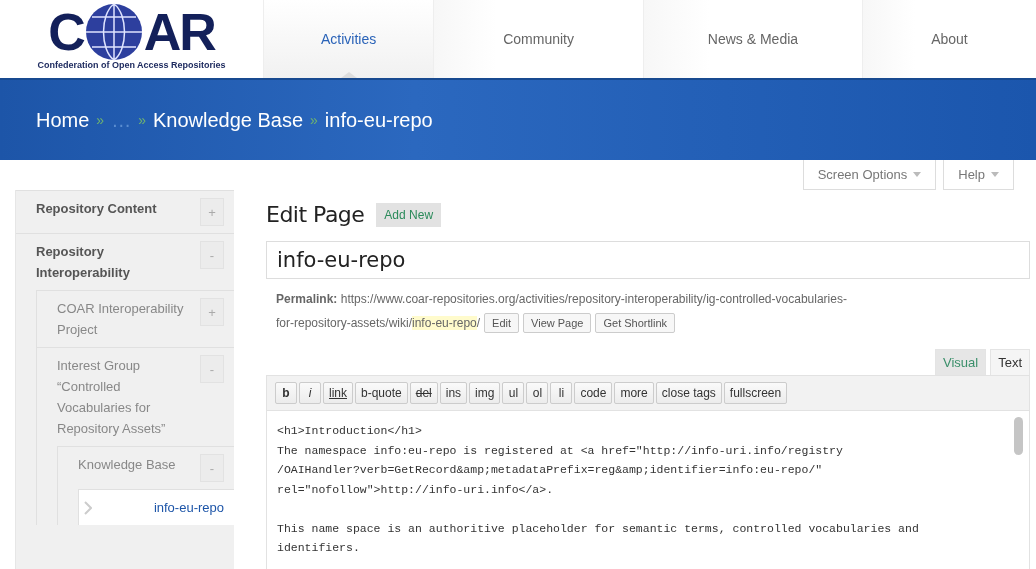 The height and width of the screenshot is (569, 1036). Describe the element at coordinates (228, 120) in the screenshot. I see `breadcrumb-link: Knowledge Base` at that location.